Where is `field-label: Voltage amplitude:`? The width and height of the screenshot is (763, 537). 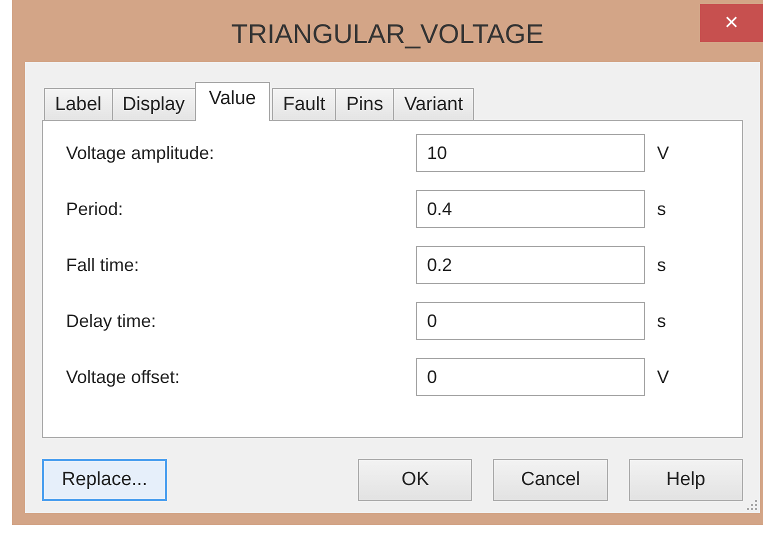 field-label: Voltage amplitude: is located at coordinates (141, 153).